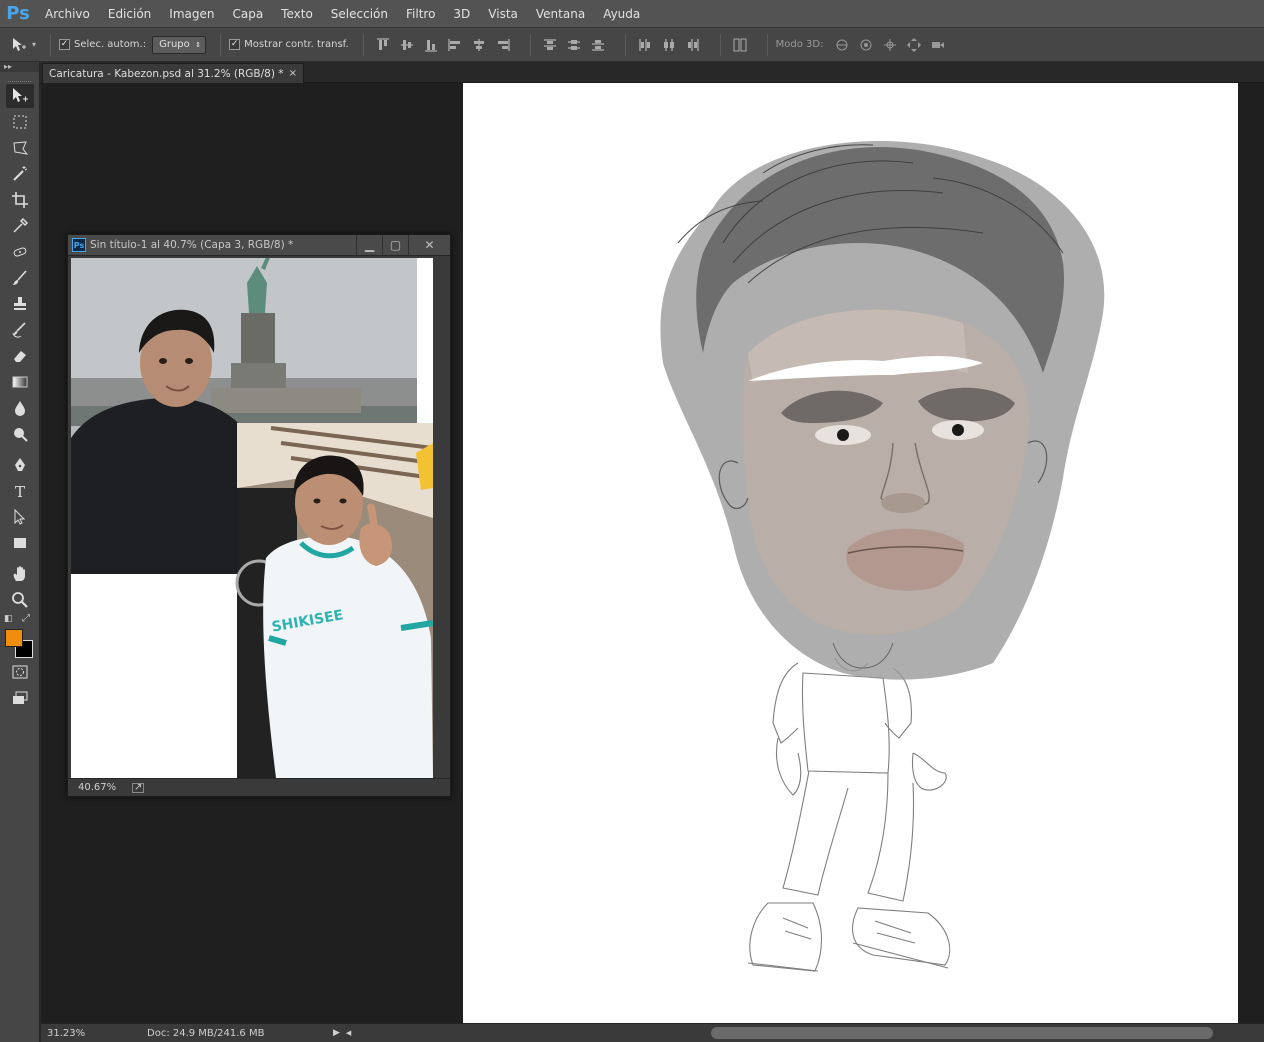 This screenshot has height=1042, width=1264. I want to click on updown-arrows-icon: ⇕, so click(198, 44).